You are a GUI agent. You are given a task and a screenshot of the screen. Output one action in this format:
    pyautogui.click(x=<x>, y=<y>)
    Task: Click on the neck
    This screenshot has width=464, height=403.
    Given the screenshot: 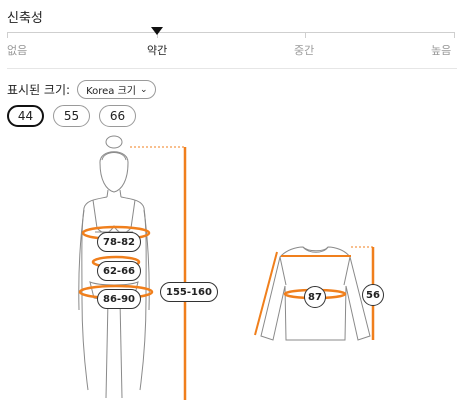 What is the action you would take?
    pyautogui.click(x=114, y=193)
    